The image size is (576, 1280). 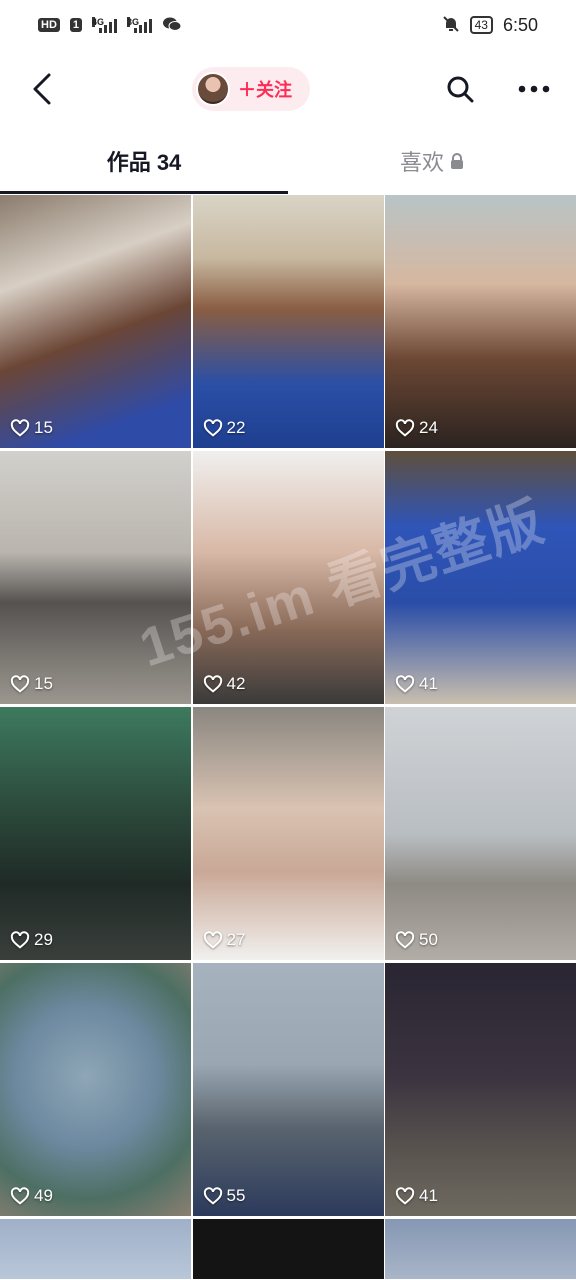 What do you see at coordinates (288, 1089) in the screenshot?
I see `video-thumbnail: 55` at bounding box center [288, 1089].